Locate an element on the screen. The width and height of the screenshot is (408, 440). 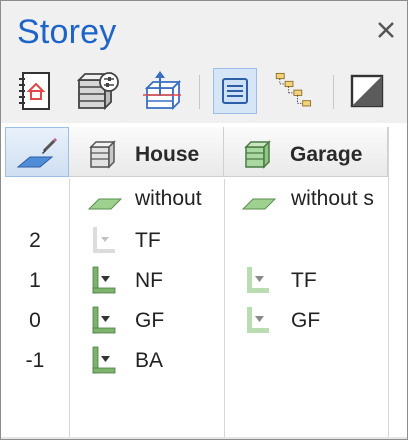
tree-hierarchy-icon is located at coordinates (293, 89).